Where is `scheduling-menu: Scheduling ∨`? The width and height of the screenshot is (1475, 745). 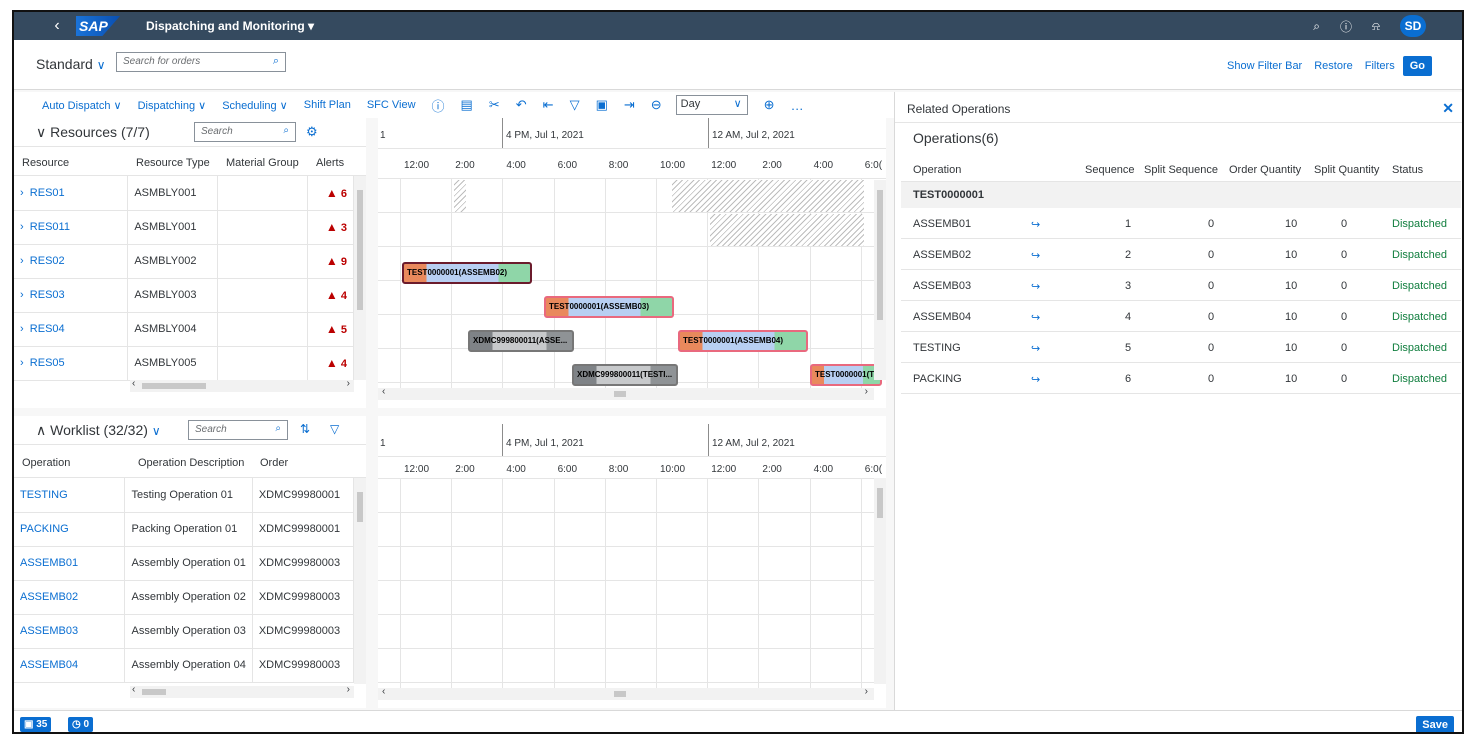
scheduling-menu: Scheduling ∨ is located at coordinates (255, 105).